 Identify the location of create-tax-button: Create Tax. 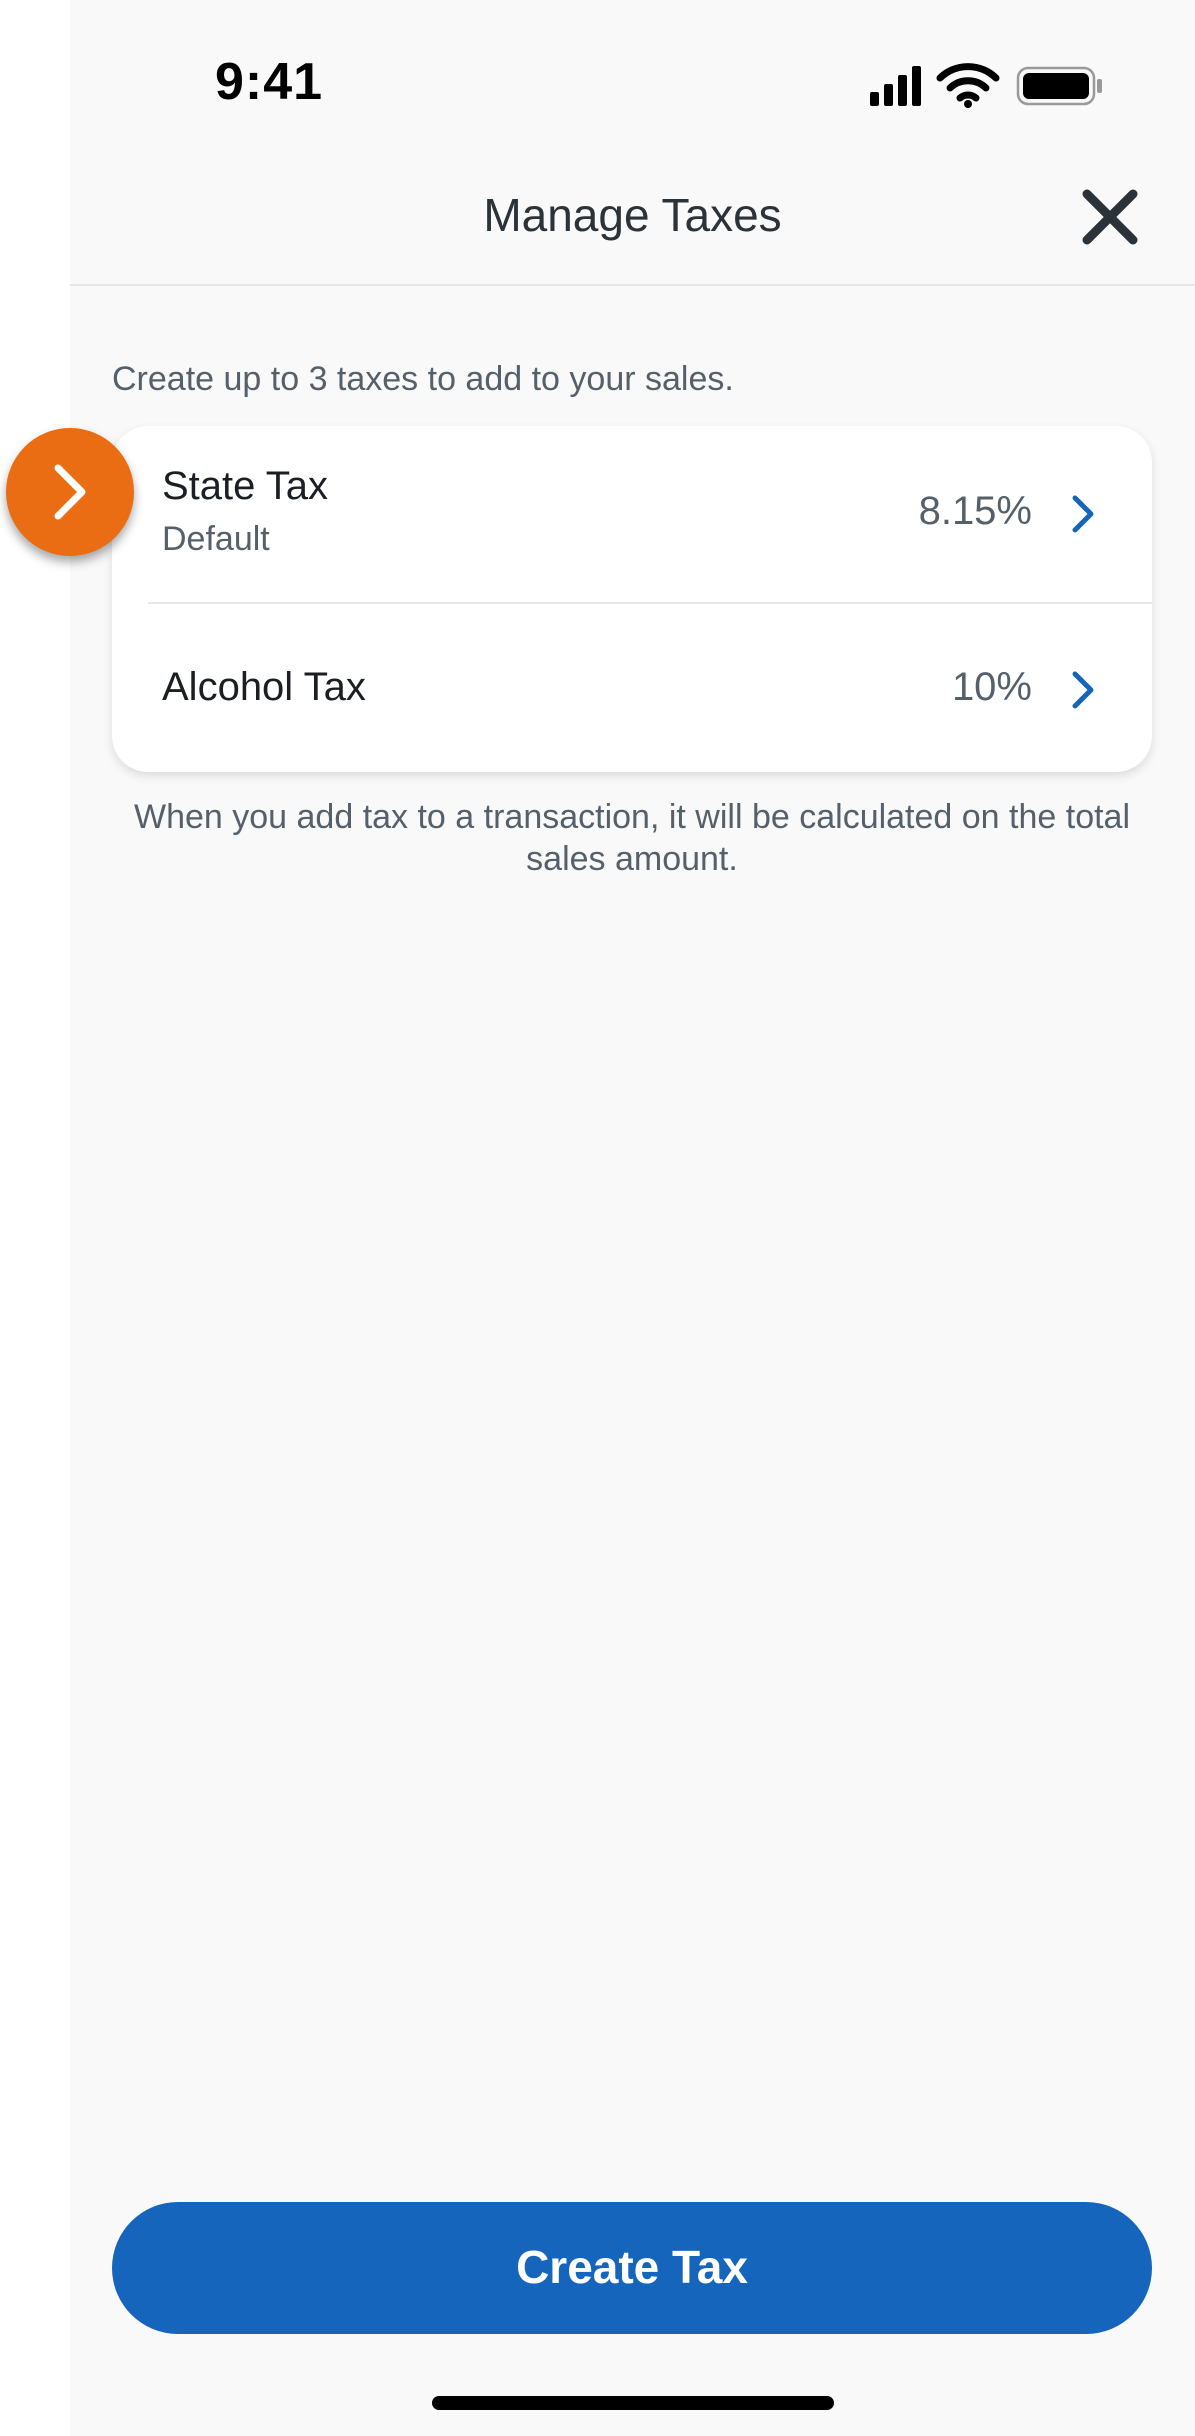
(632, 2268).